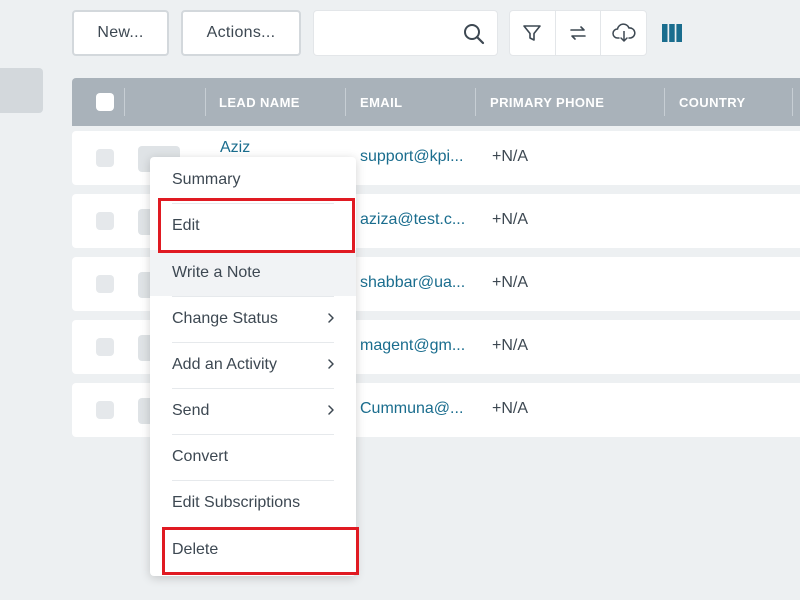 The image size is (800, 600). I want to click on menu-item-send: Send, so click(253, 411).